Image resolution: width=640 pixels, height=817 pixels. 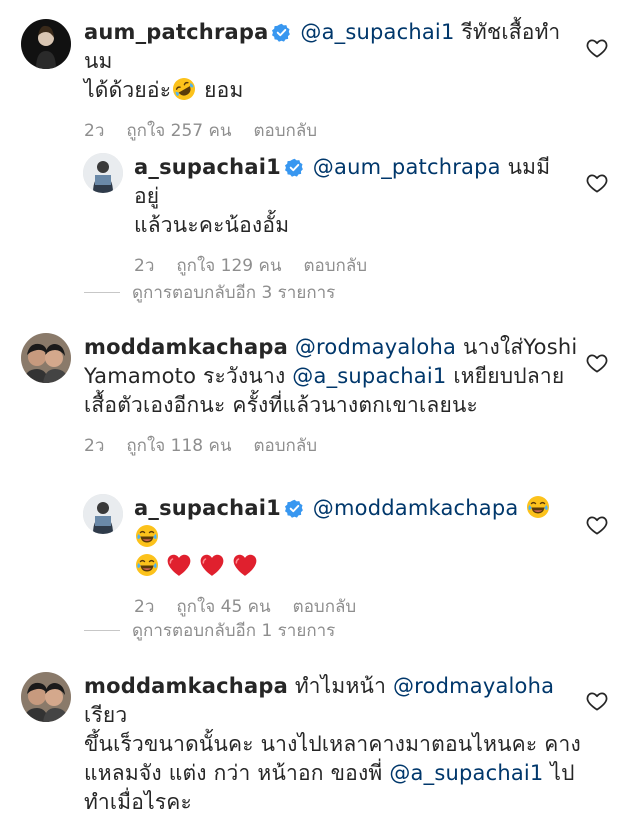 What do you see at coordinates (224, 90) in the screenshot?
I see `comment-text-segment: ยอม` at bounding box center [224, 90].